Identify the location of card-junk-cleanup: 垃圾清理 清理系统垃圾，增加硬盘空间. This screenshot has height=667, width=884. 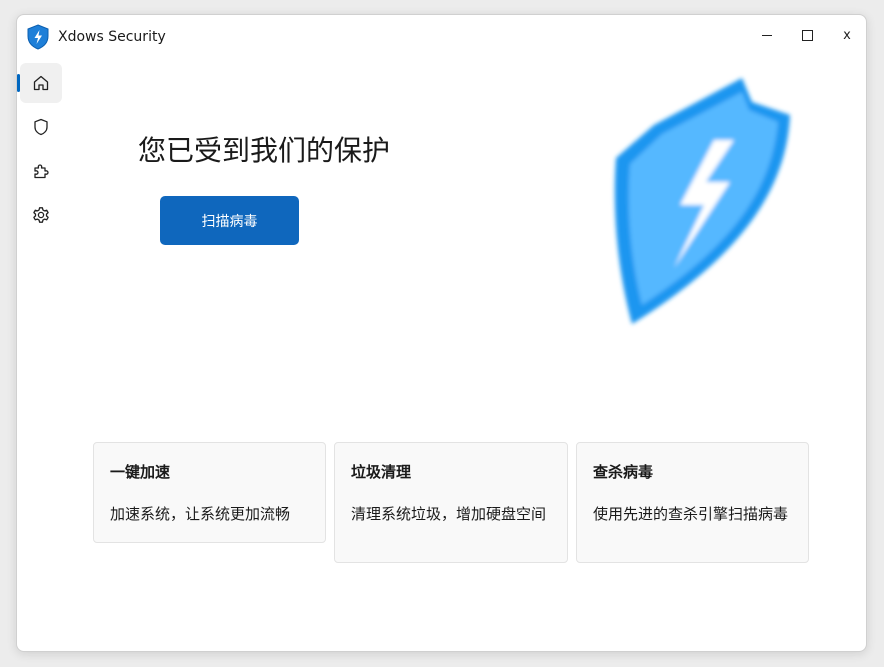
(451, 502).